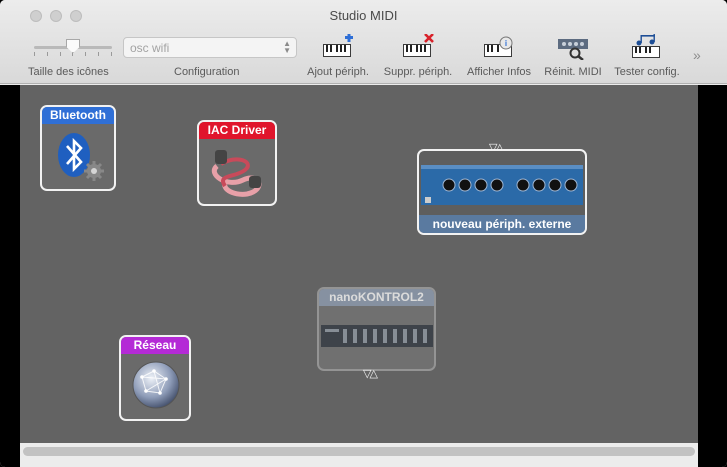 The image size is (727, 467). What do you see at coordinates (210, 47) in the screenshot?
I see `configuration-select: osc wifi ▲ ▼` at bounding box center [210, 47].